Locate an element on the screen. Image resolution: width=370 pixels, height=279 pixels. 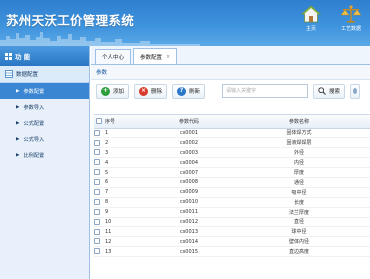
tab-personal-center: 个人中心 is located at coordinates (113, 56).